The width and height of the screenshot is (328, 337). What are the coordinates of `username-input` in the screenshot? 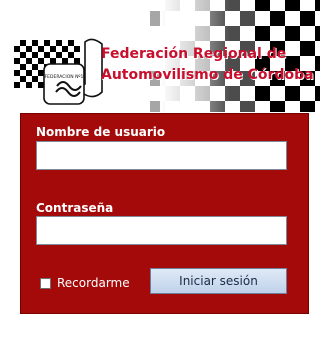 It's located at (161, 155).